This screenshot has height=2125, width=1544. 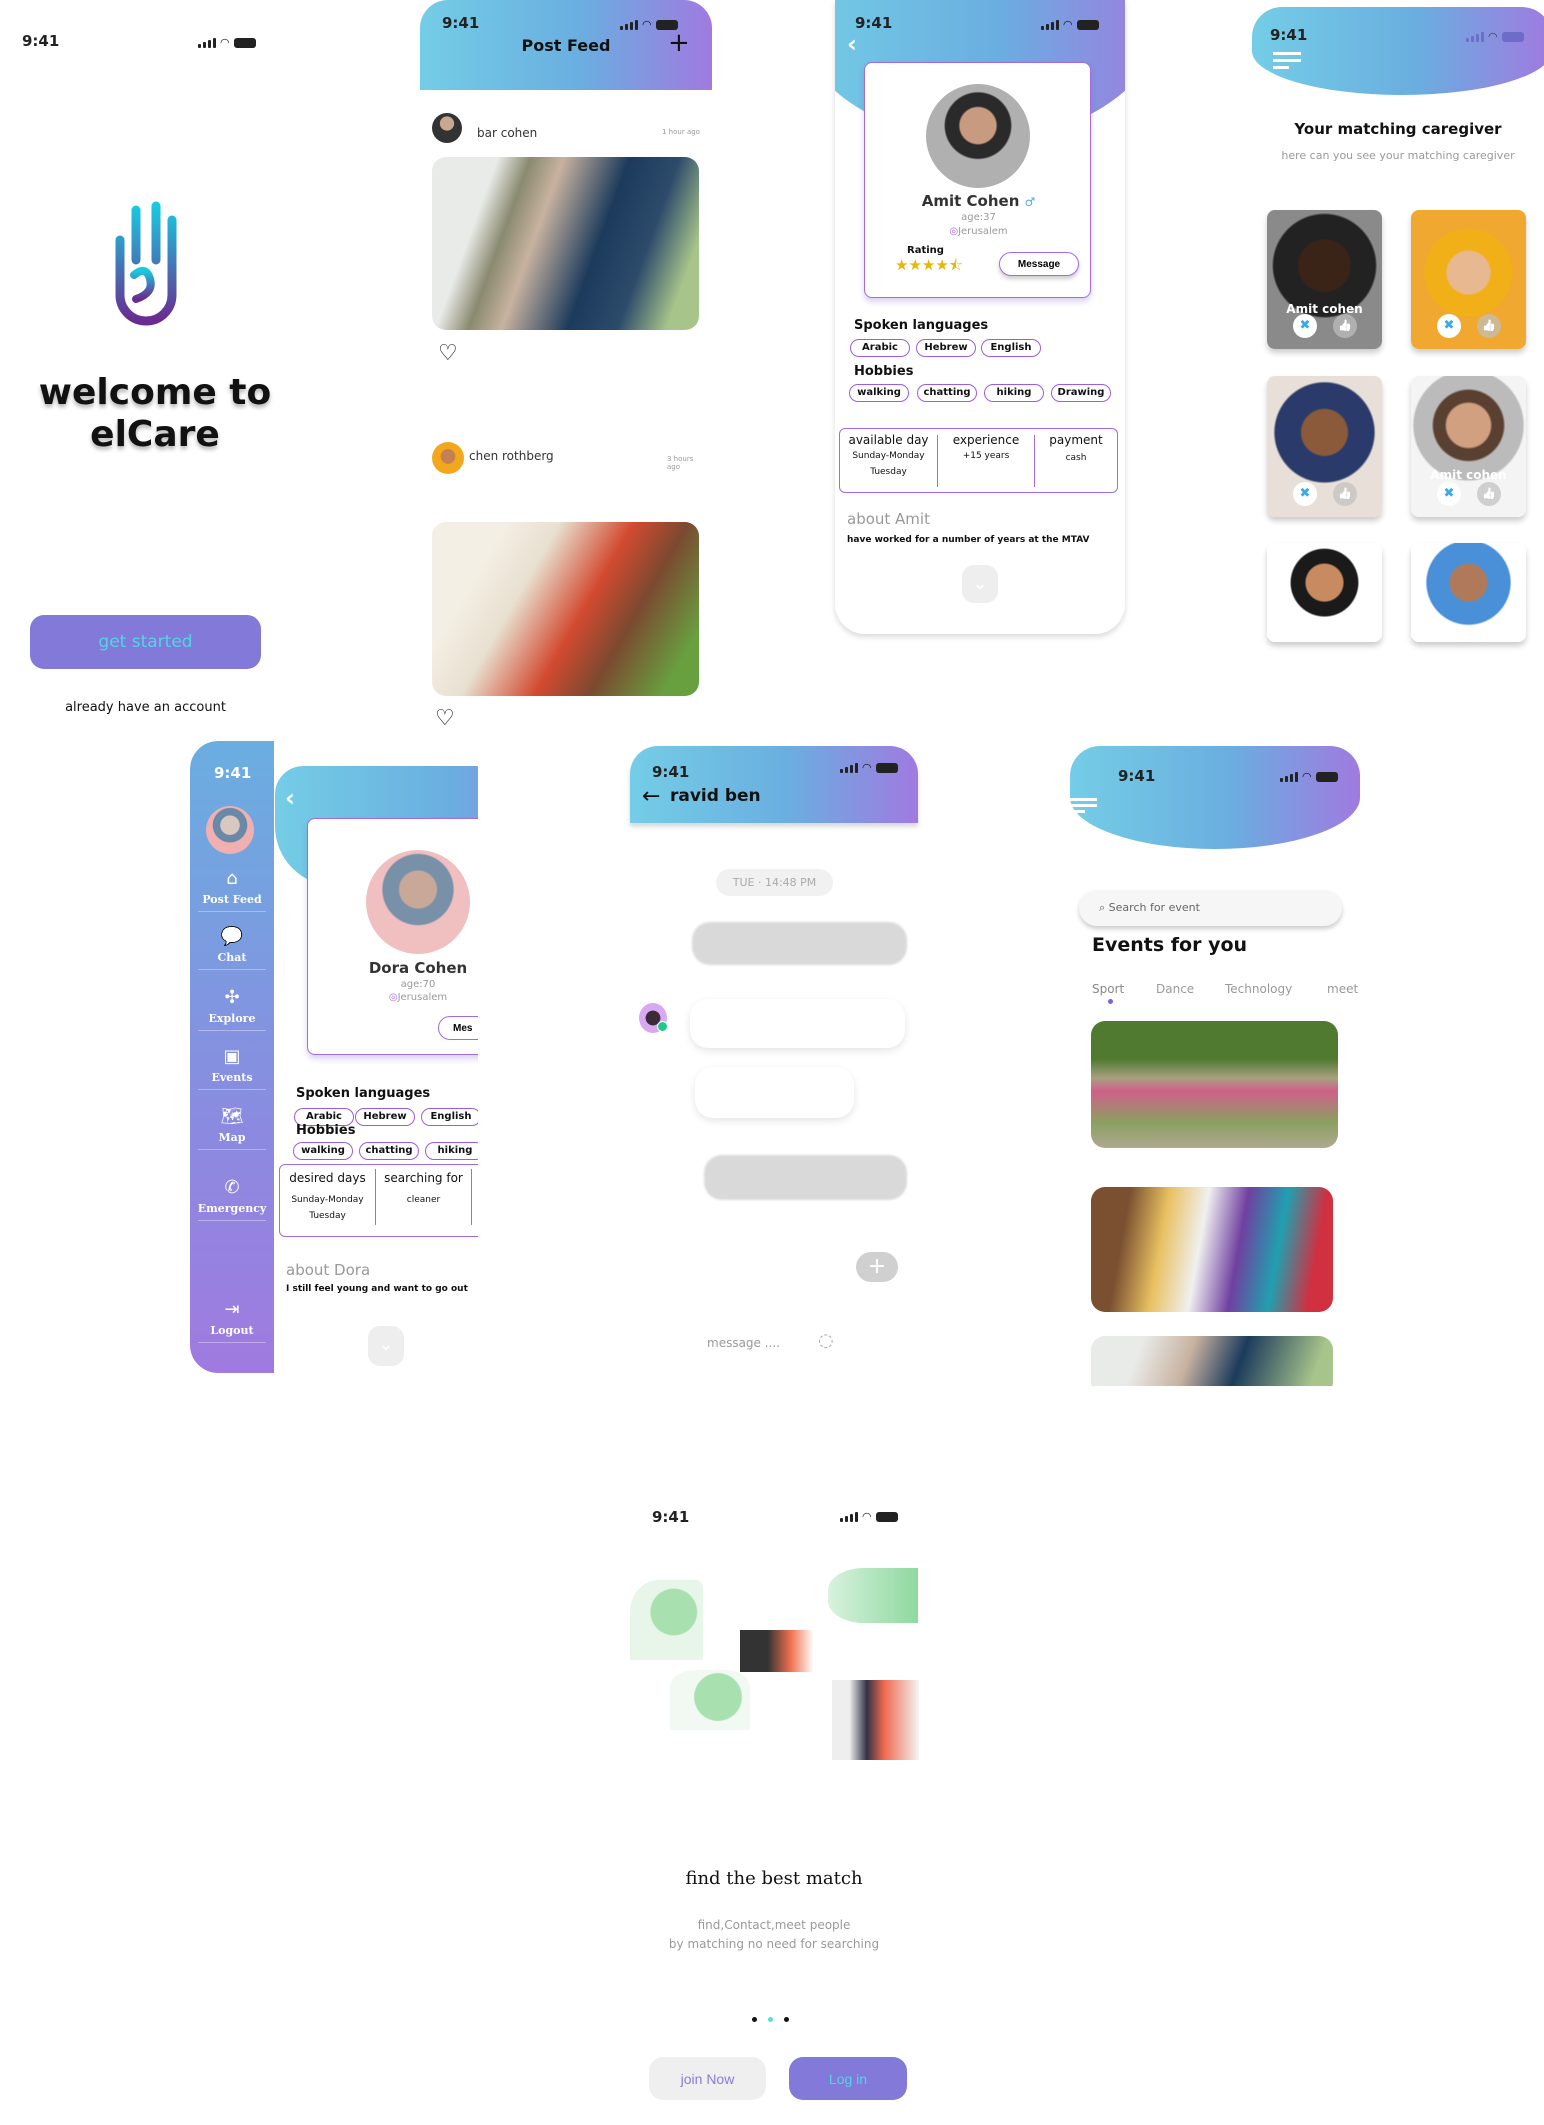 I want to click on add-attachment-button: +, so click(x=877, y=1267).